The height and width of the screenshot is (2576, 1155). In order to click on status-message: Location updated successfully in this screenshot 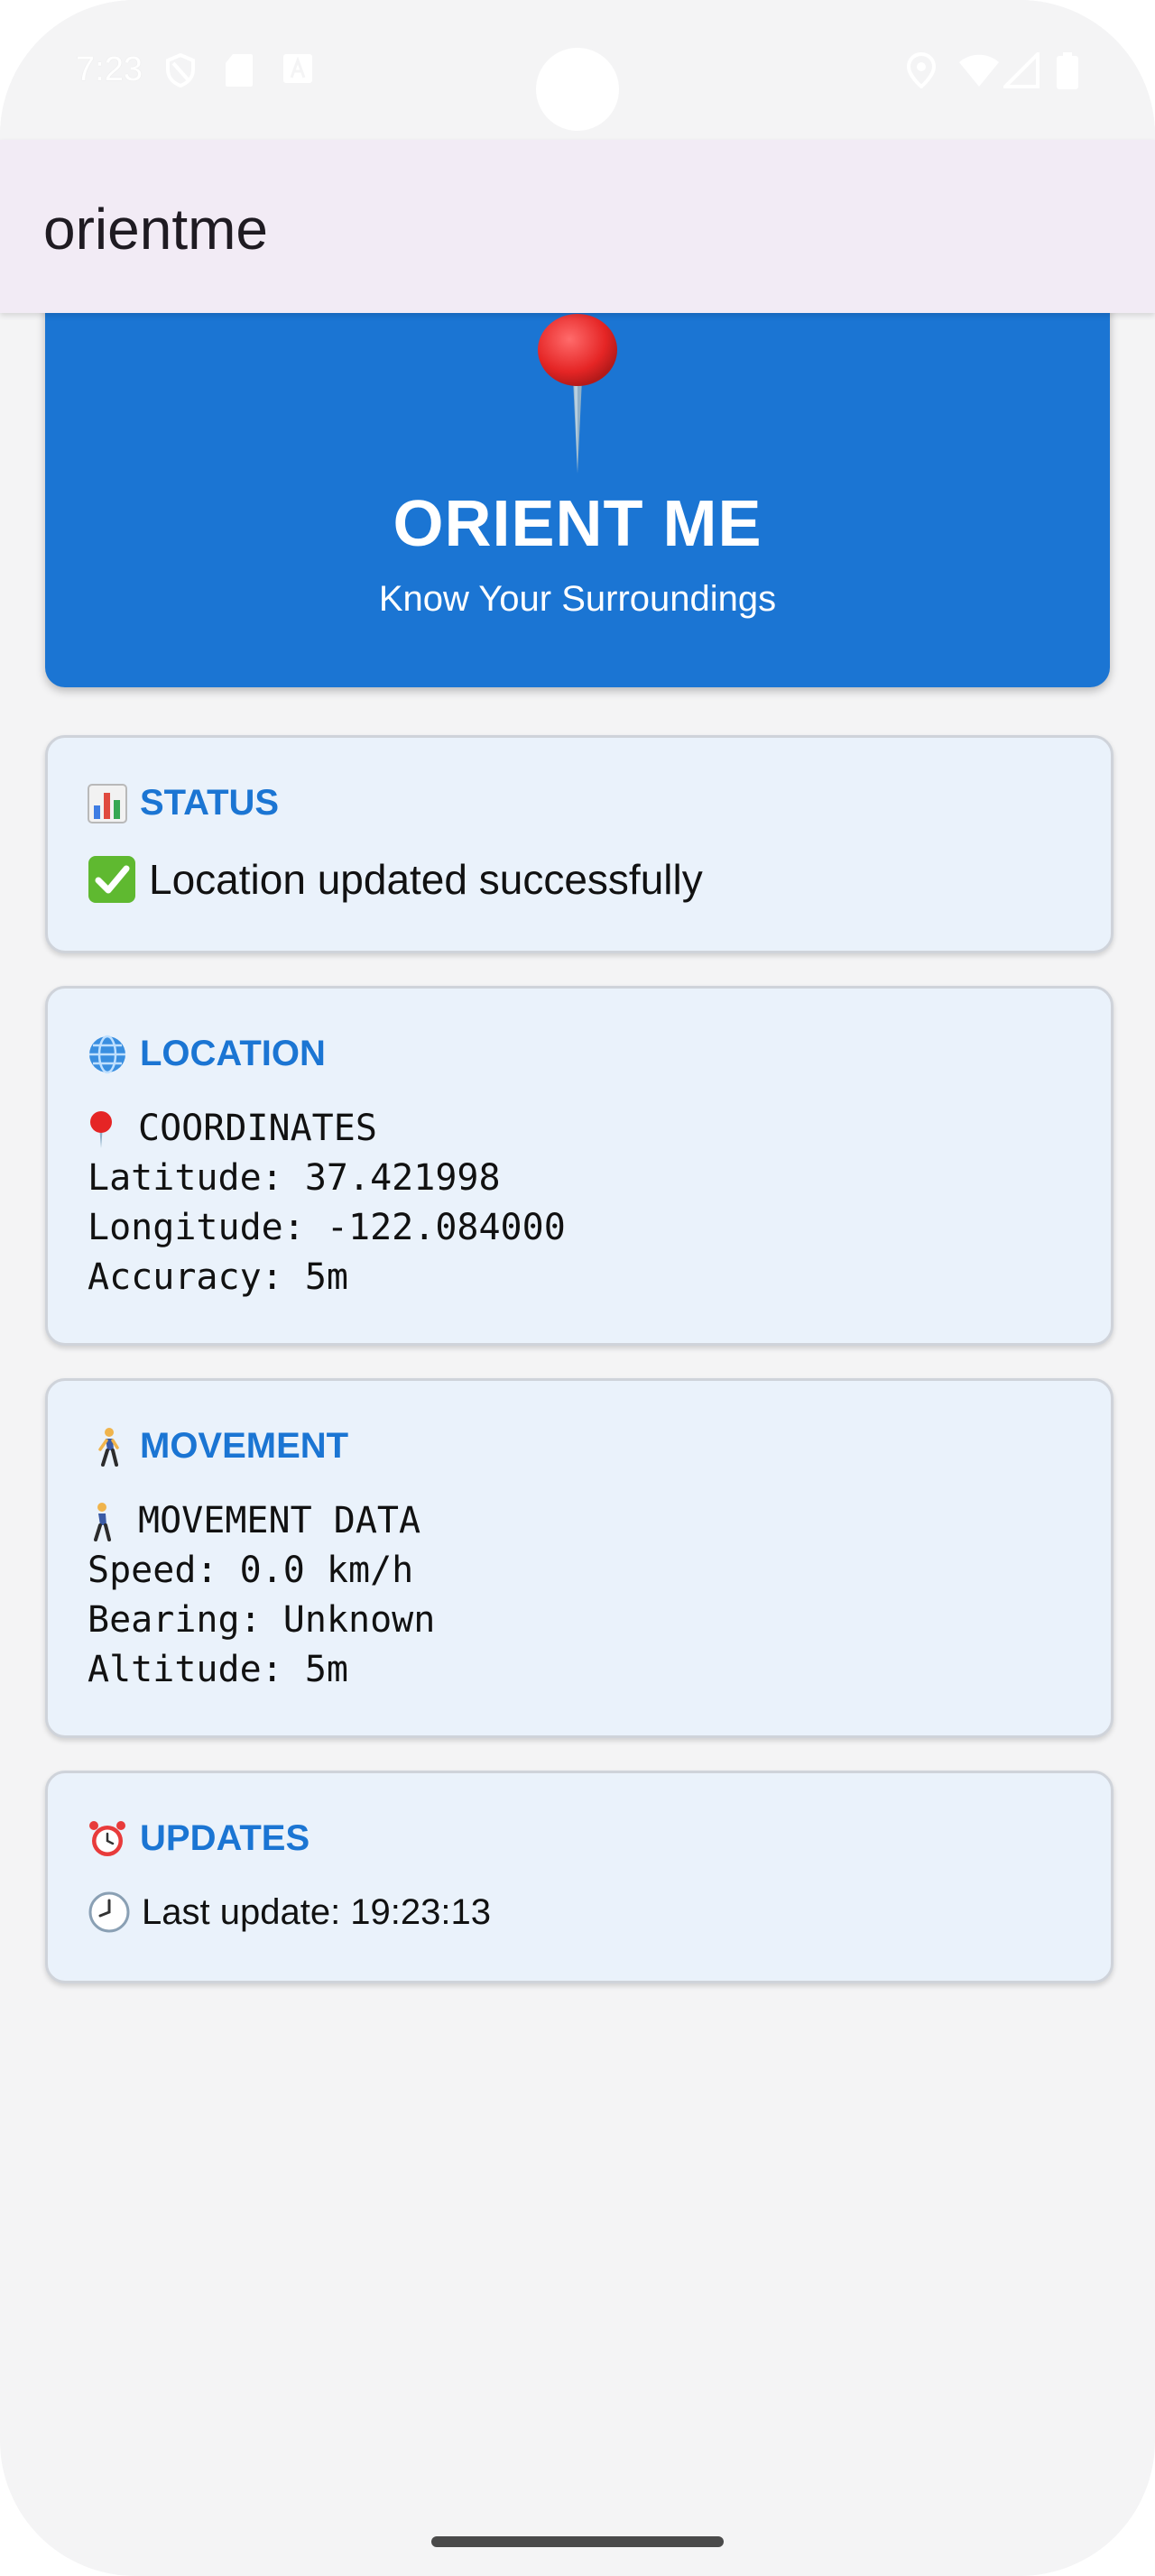, I will do `click(426, 879)`.